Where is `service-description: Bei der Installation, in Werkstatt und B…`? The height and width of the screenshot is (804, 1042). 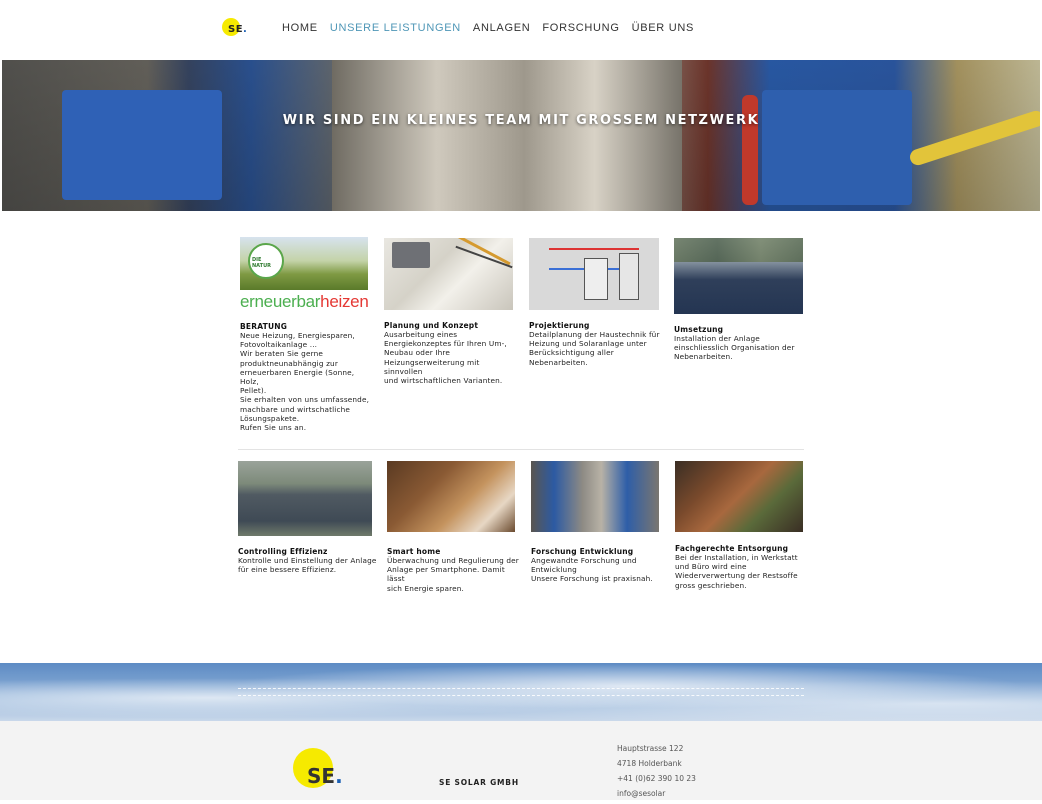 service-description: Bei der Installation, in Werkstatt und B… is located at coordinates (736, 571).